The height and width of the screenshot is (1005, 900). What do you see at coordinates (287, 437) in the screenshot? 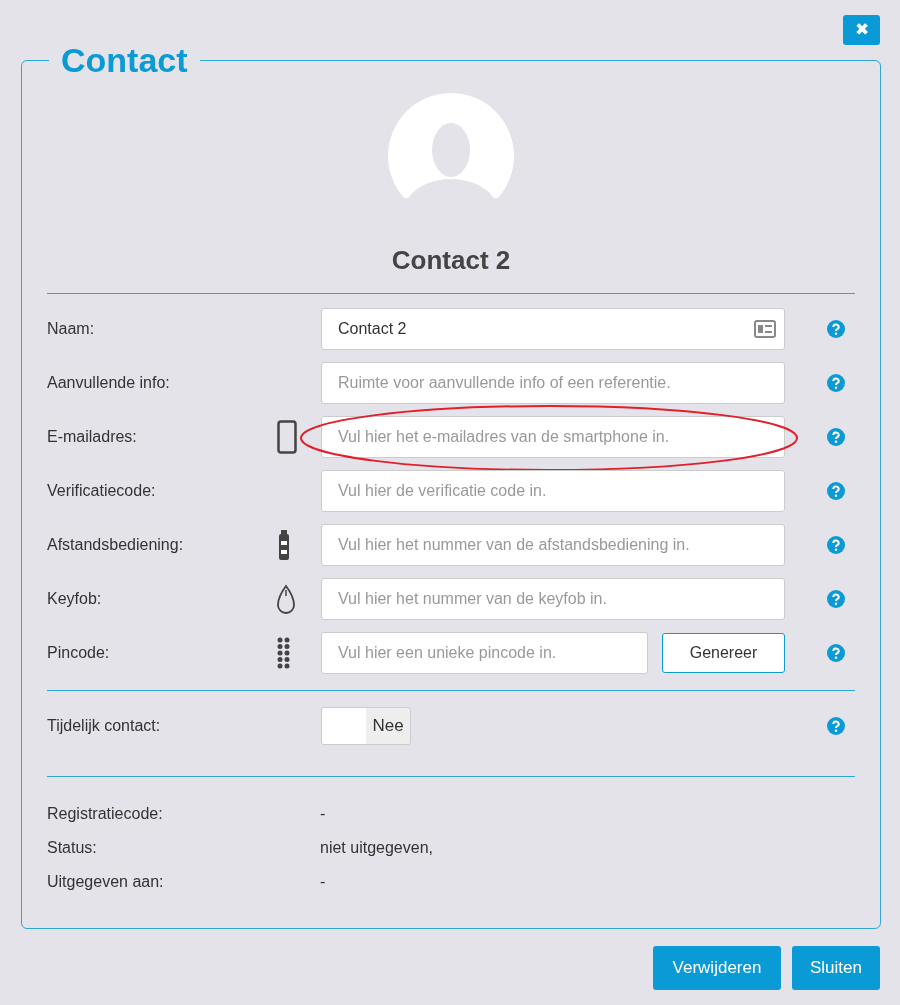
I see `smartphone-icon` at bounding box center [287, 437].